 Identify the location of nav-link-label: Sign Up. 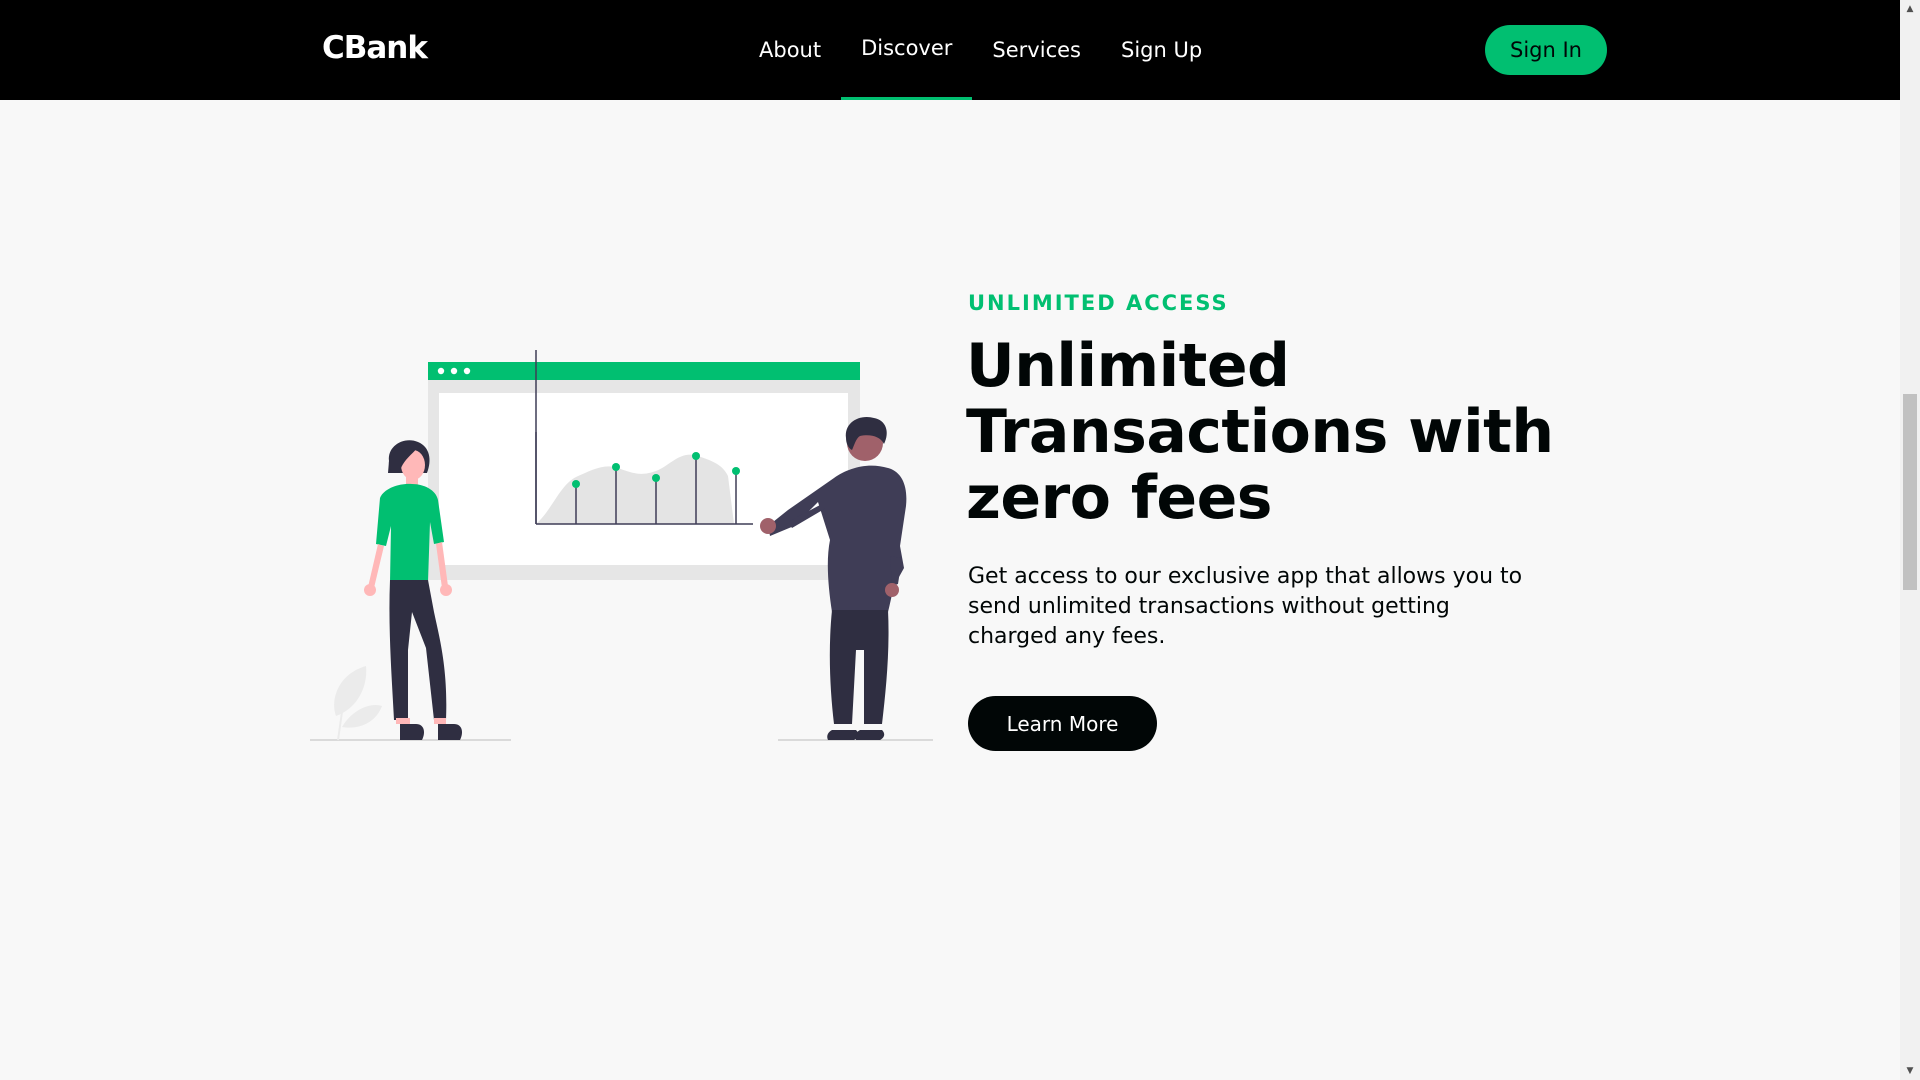
(1161, 50).